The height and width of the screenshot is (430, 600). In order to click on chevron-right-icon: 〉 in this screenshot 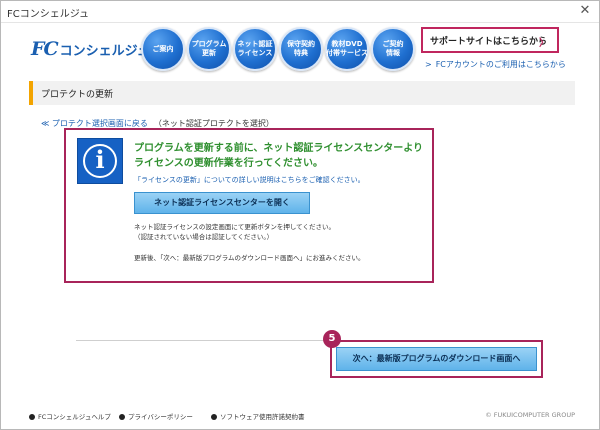, I will do `click(544, 43)`.